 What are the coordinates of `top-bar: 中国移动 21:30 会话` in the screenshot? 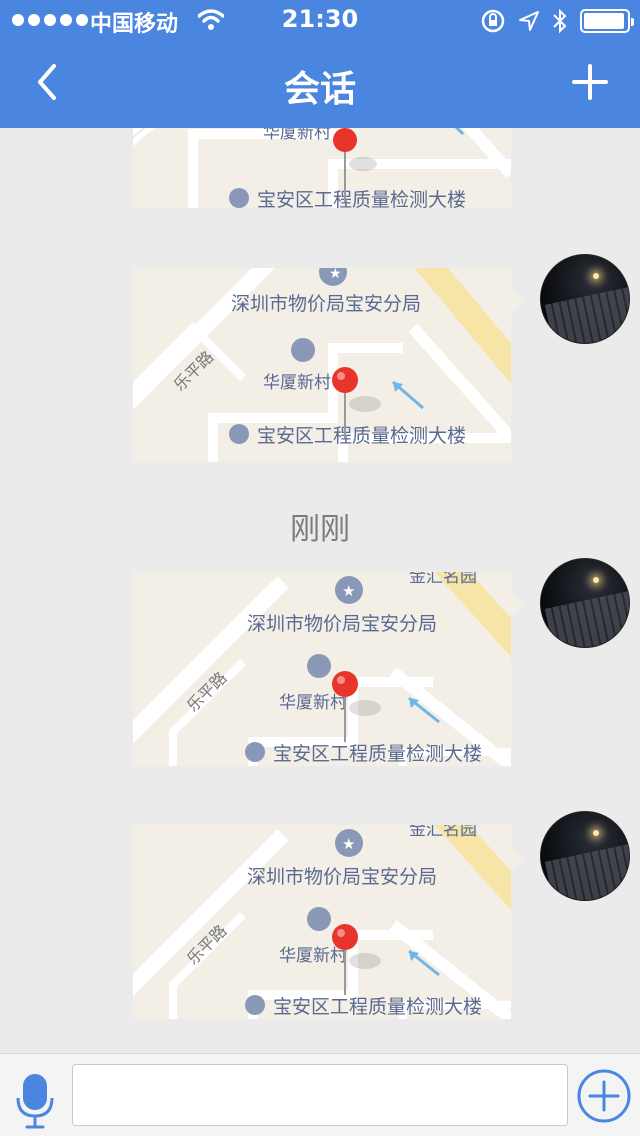 It's located at (320, 64).